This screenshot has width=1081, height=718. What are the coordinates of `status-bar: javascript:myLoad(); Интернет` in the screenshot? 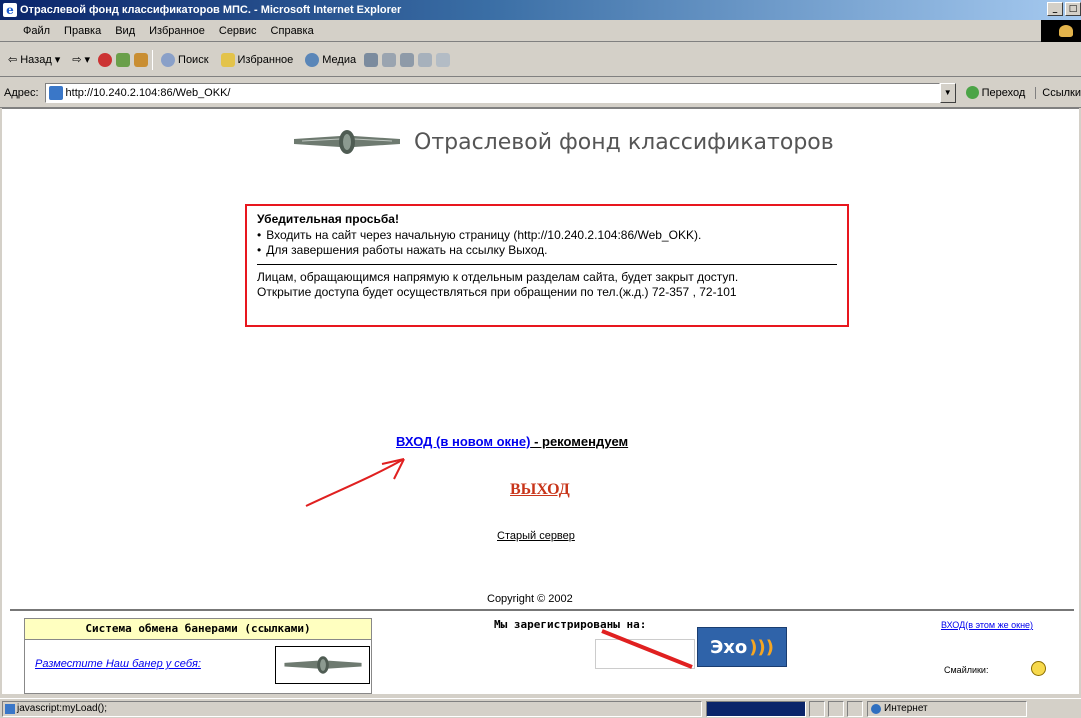 It's located at (540, 708).